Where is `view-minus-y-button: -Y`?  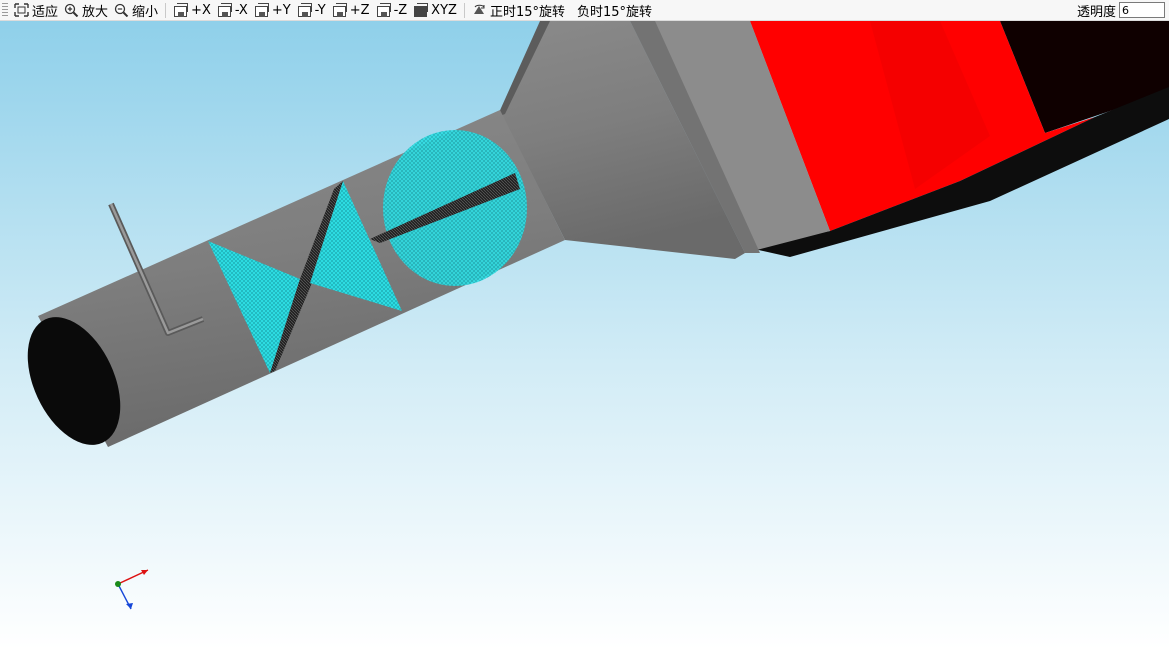 view-minus-y-button: -Y is located at coordinates (311, 10).